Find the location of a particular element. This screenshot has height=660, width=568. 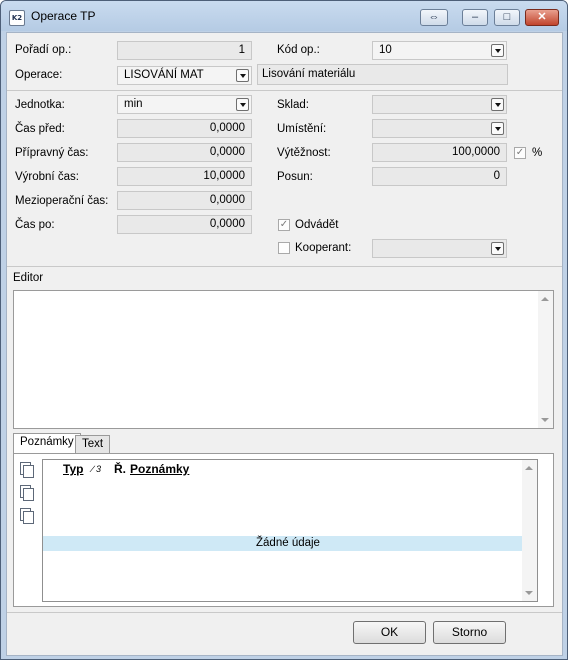

grid-header: Typ ∕ 3 Ř. Poznámky is located at coordinates (283, 470).